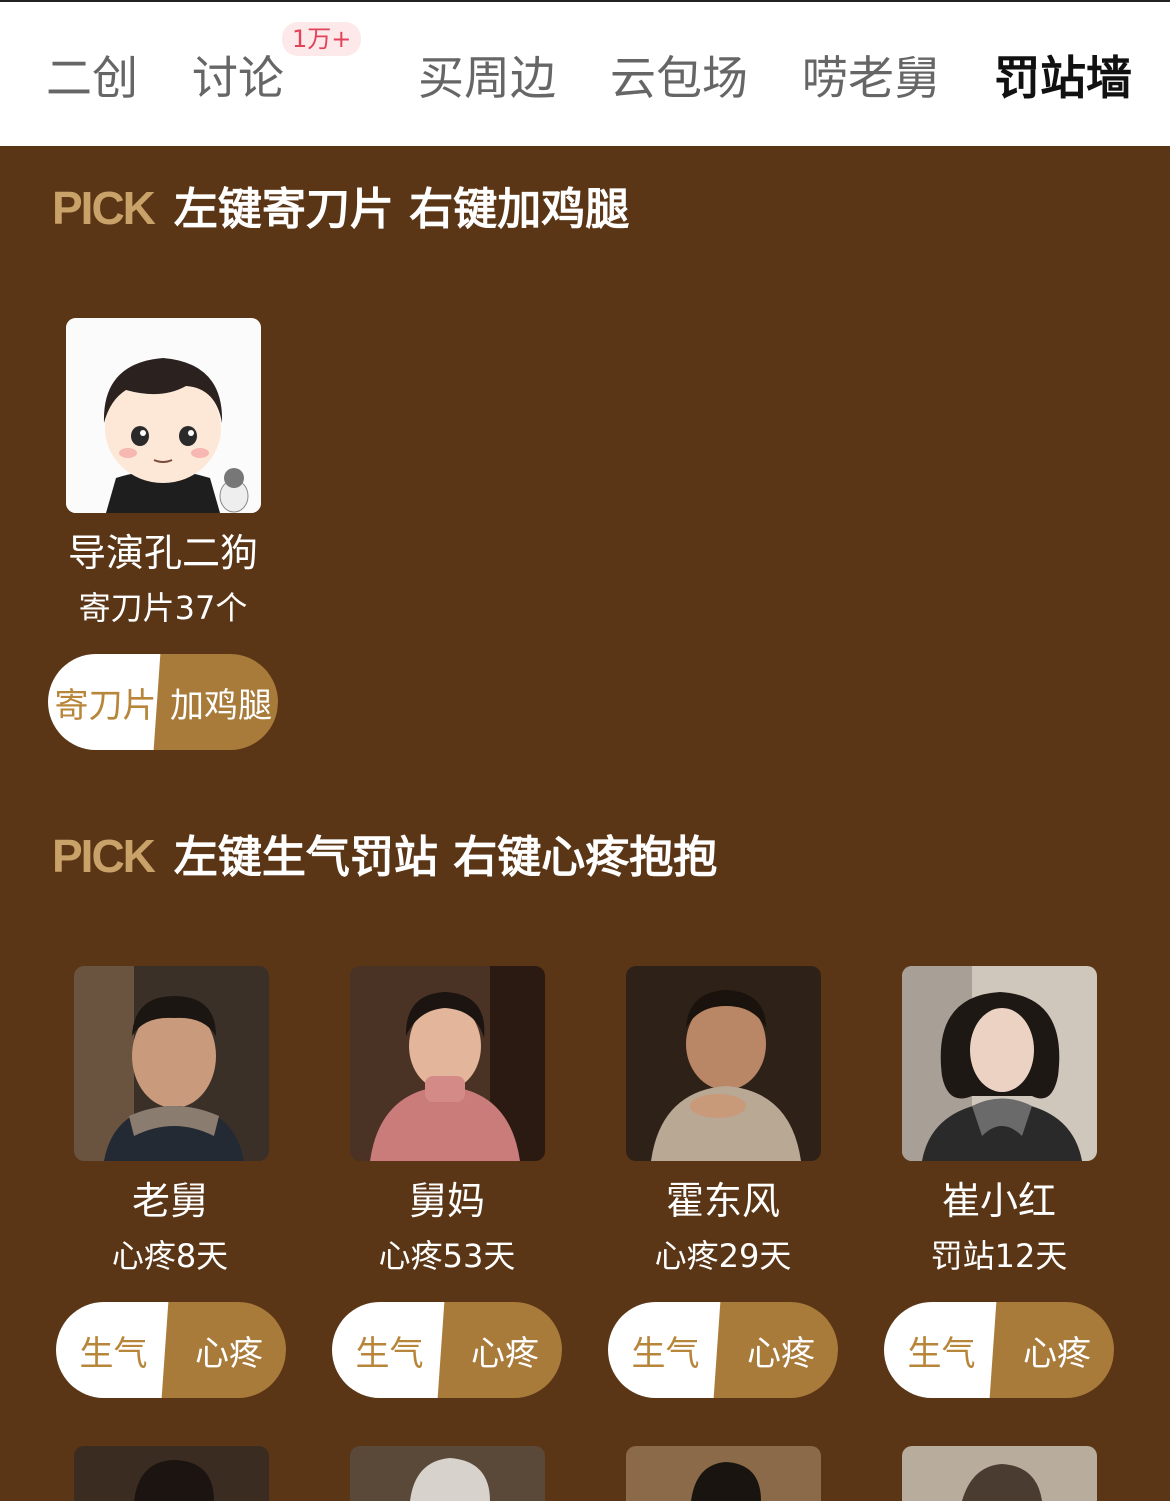  What do you see at coordinates (238, 78) in the screenshot?
I see `tab-discussion: 讨论` at bounding box center [238, 78].